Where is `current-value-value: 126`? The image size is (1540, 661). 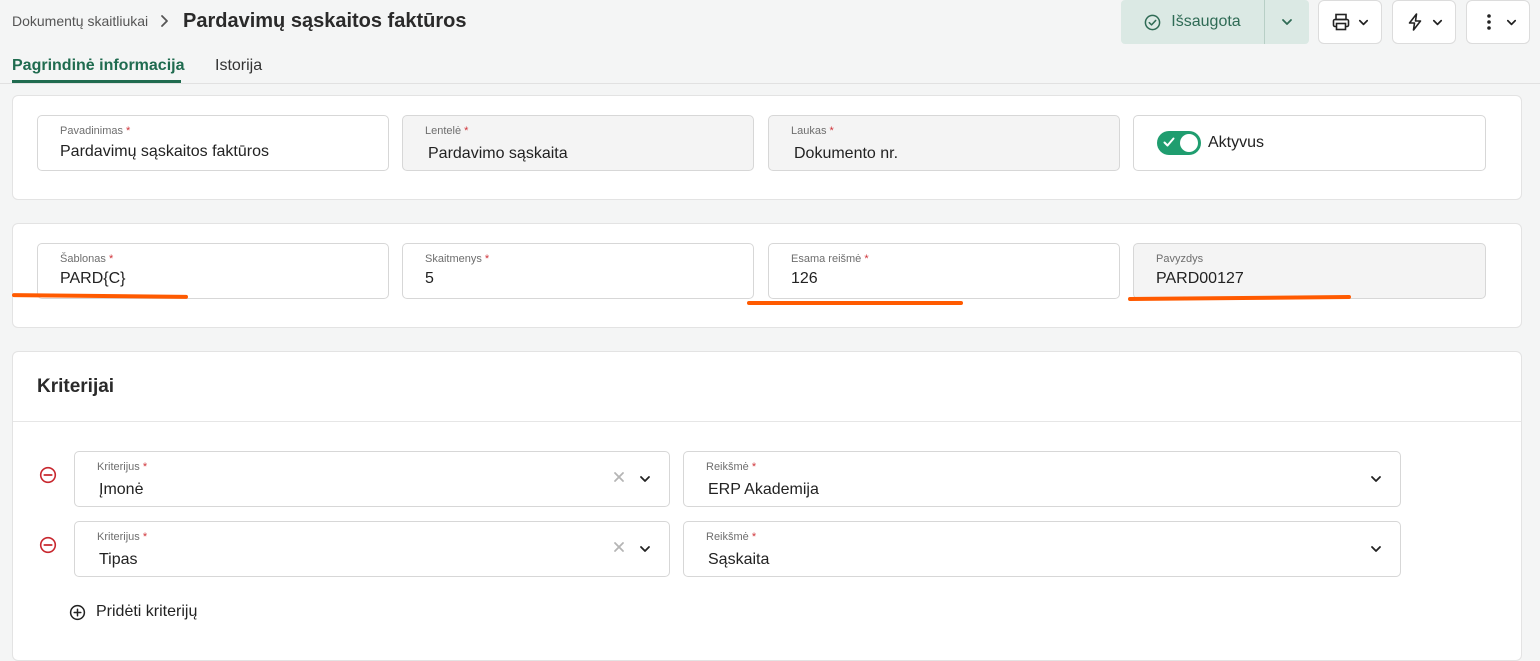 current-value-value: 126 is located at coordinates (804, 278).